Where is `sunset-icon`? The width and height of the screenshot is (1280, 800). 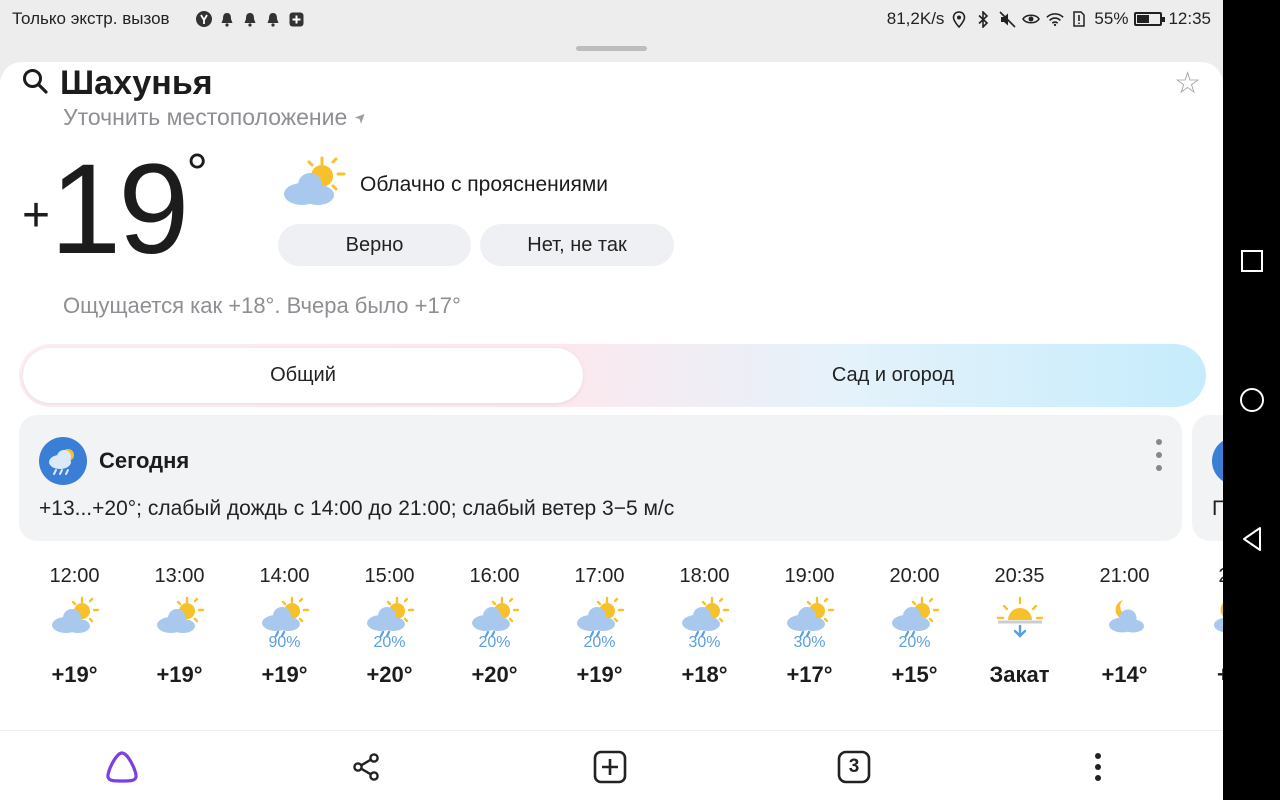 sunset-icon is located at coordinates (1019, 625).